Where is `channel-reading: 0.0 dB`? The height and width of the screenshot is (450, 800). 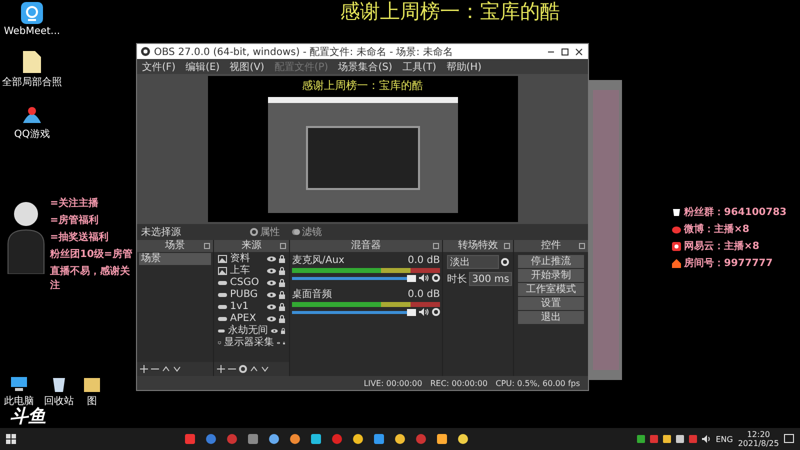 channel-reading: 0.0 dB is located at coordinates (424, 294).